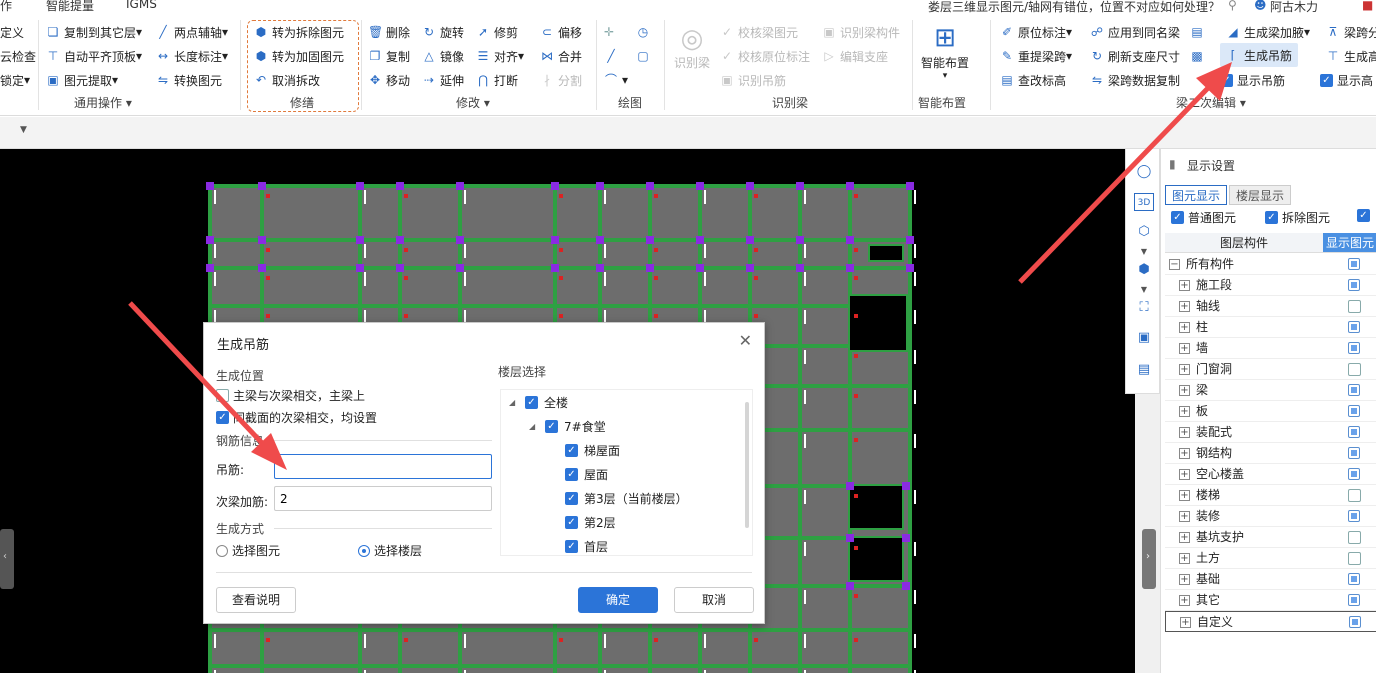 This screenshot has height=673, width=1376. I want to click on help-button: 查看说明, so click(256, 600).